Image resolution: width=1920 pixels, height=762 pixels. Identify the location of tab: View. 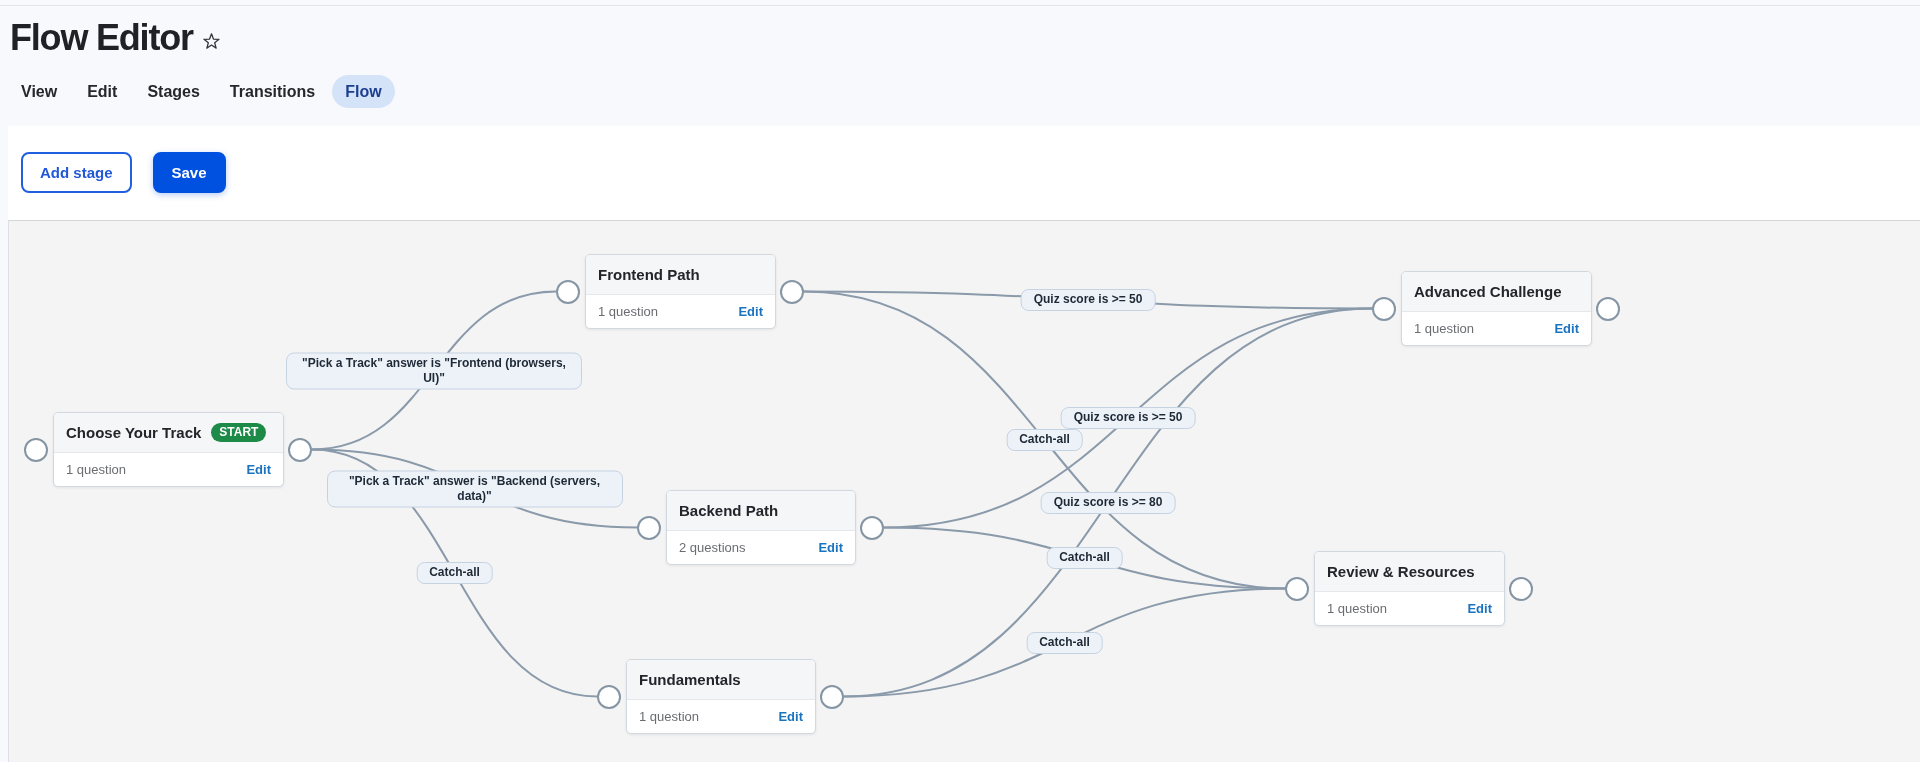
(39, 91).